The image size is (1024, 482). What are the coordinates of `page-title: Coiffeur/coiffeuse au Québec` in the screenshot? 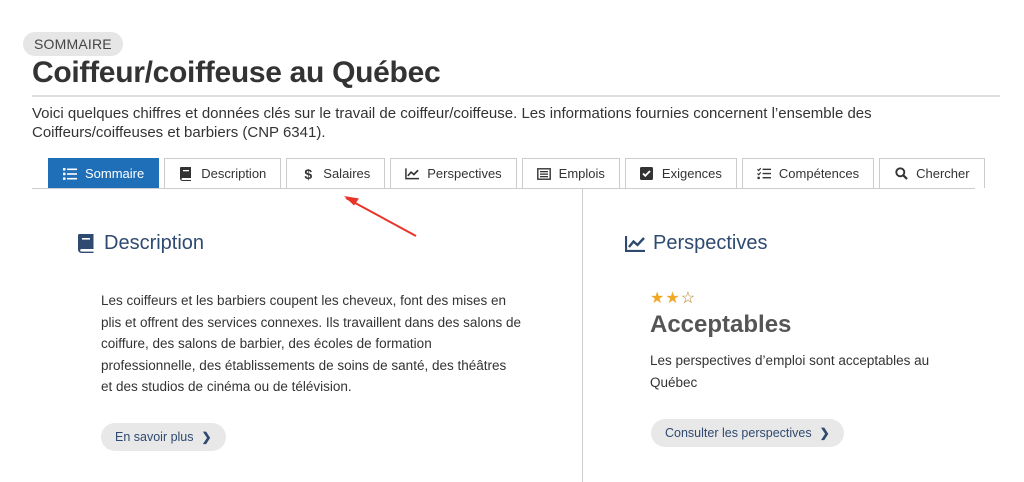 It's located at (236, 72).